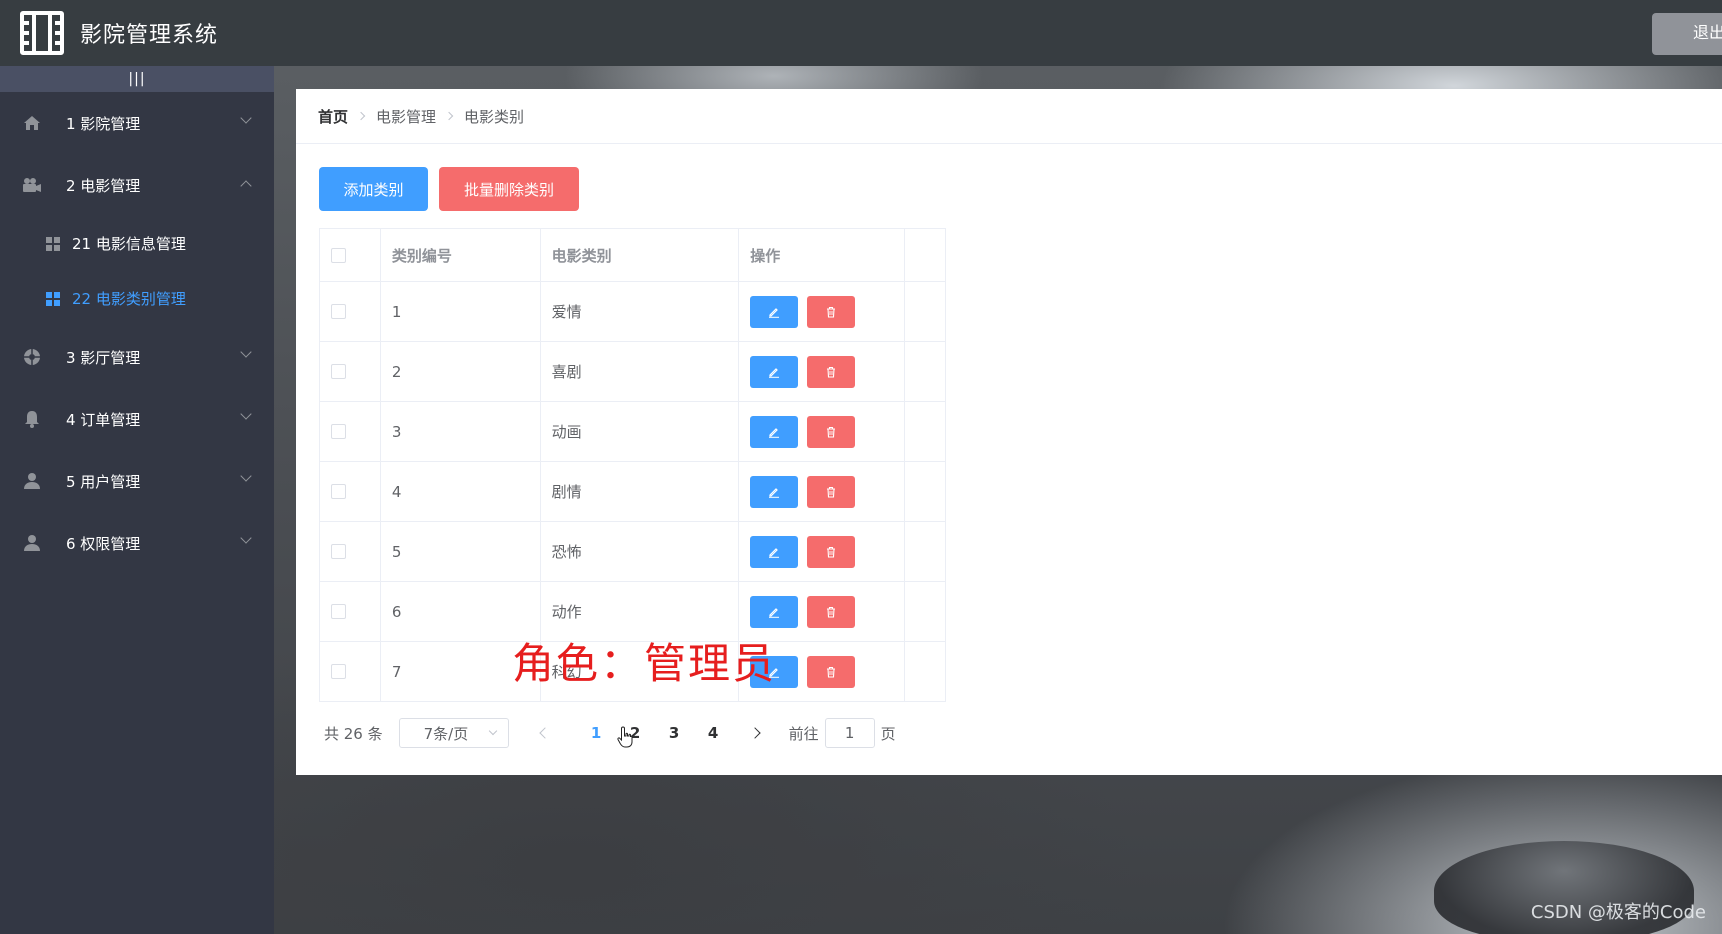  Describe the element at coordinates (137, 185) in the screenshot. I see `sidebar-item-movie: 2 电影管理` at that location.